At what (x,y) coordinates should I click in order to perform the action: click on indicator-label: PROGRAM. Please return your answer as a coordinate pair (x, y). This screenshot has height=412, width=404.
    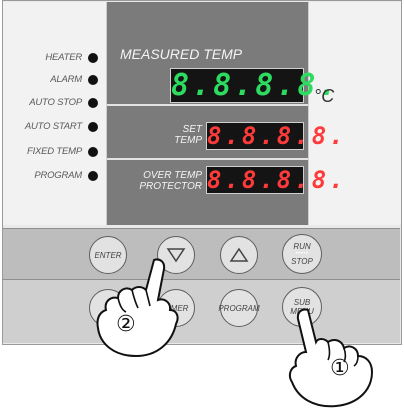
    Looking at the image, I should click on (58, 175).